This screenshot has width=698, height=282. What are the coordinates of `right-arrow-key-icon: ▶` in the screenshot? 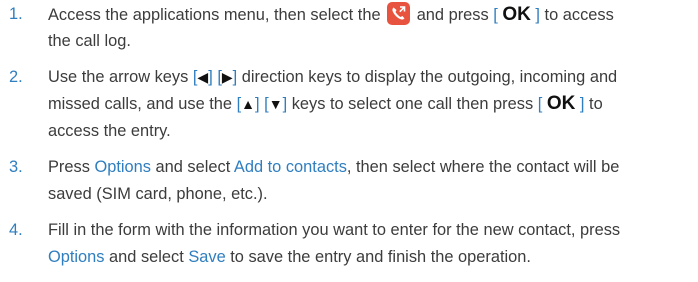 It's located at (227, 77).